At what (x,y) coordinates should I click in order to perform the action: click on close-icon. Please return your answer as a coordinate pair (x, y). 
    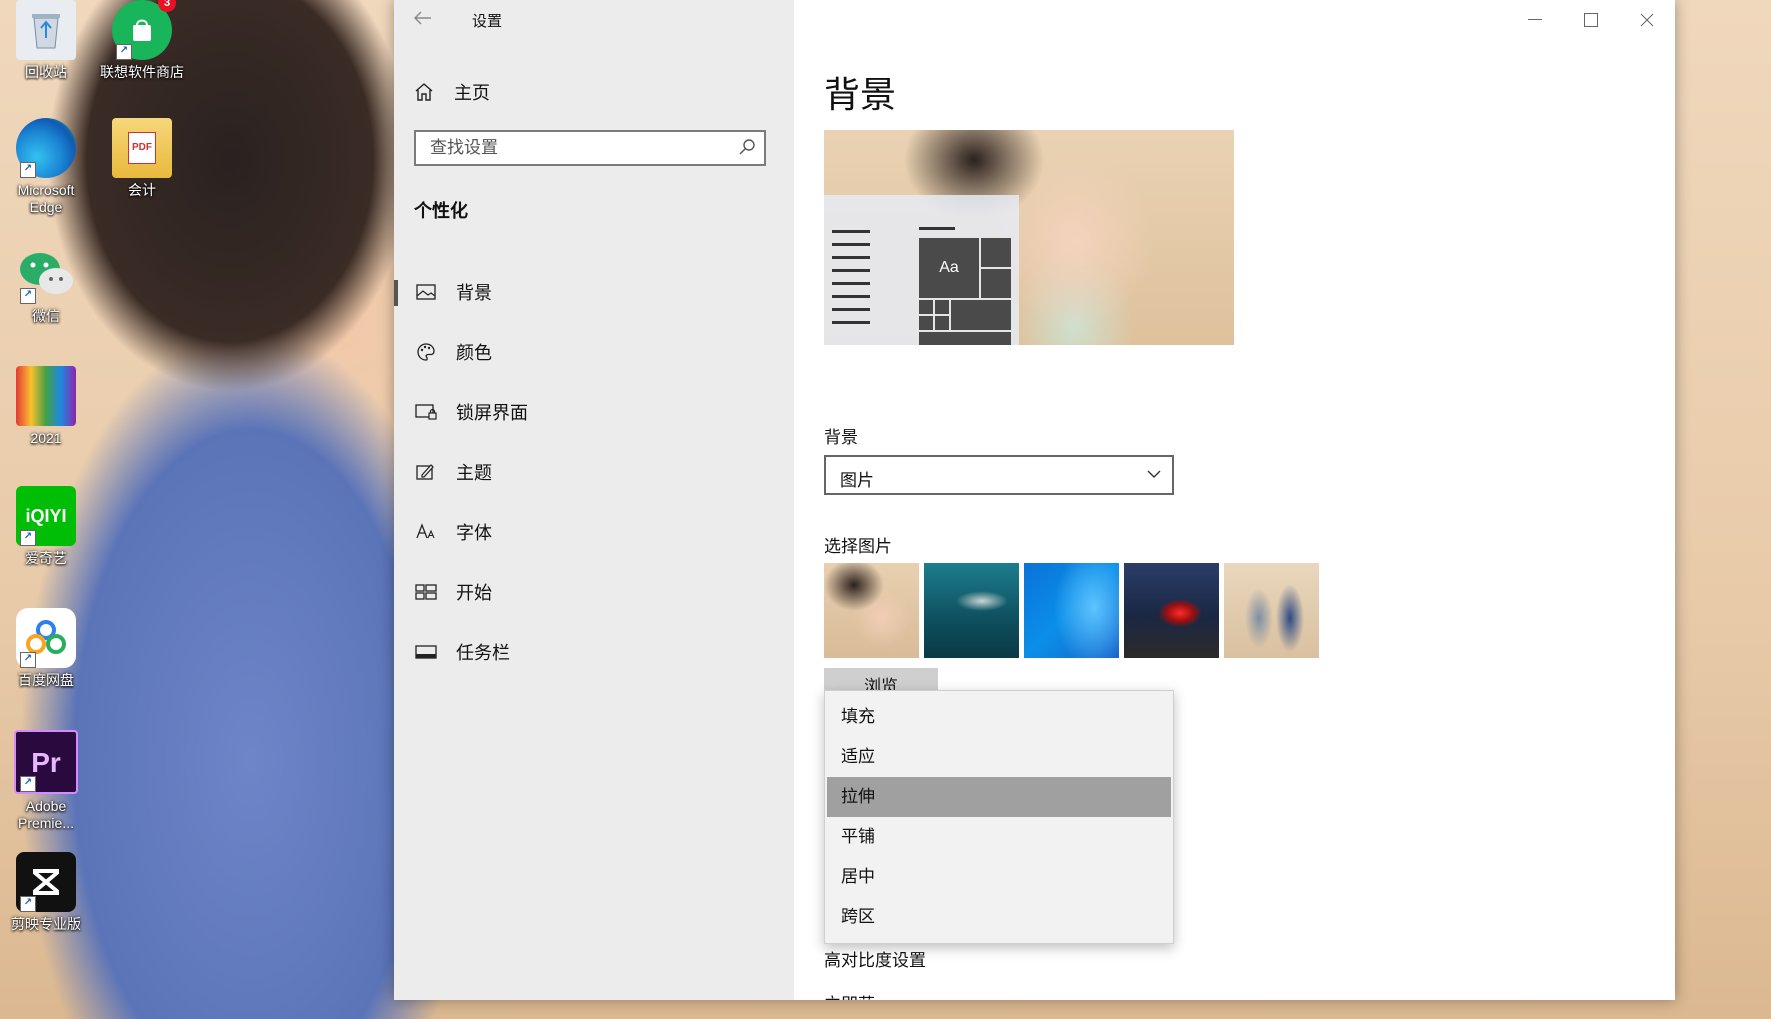
    Looking at the image, I should click on (1647, 20).